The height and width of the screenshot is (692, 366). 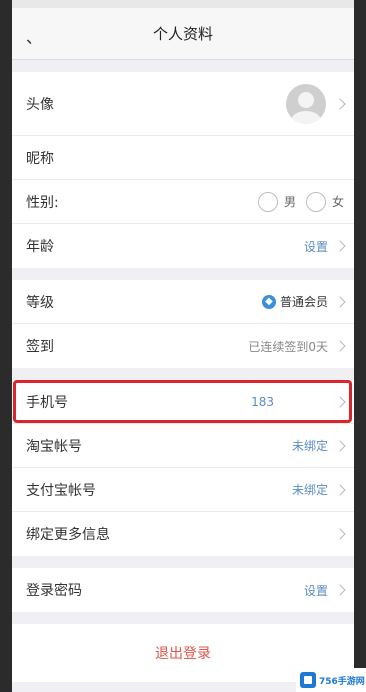 What do you see at coordinates (183, 302) in the screenshot?
I see `level-row: 等级 ◆ 普通会员` at bounding box center [183, 302].